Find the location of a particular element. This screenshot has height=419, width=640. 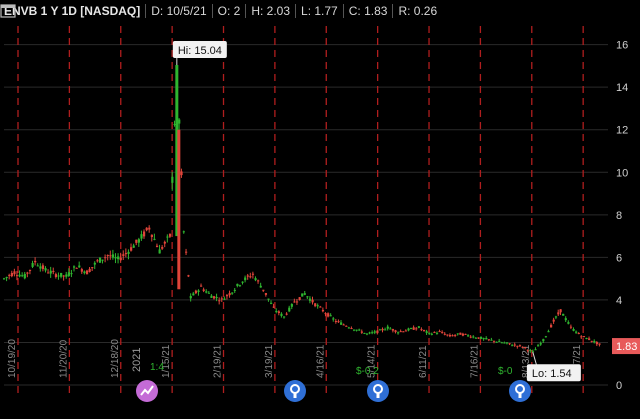

x-tick-label: 3/19/21 is located at coordinates (269, 361).